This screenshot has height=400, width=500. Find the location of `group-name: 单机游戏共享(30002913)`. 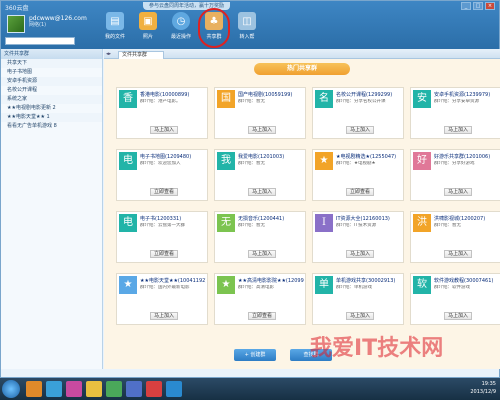

group-name: 单机游戏共享(30002913) is located at coordinates (369, 280).